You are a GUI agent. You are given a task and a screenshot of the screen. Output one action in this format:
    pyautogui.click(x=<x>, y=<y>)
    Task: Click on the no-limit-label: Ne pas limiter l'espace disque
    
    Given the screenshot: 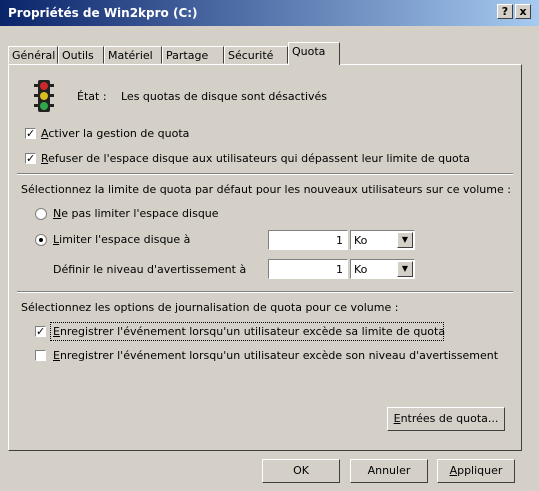 What is the action you would take?
    pyautogui.click(x=136, y=213)
    